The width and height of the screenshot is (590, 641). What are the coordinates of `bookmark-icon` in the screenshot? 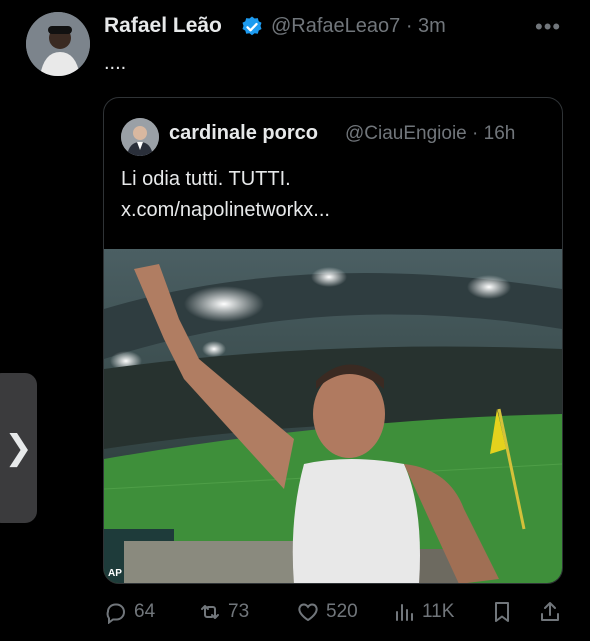 It's located at (502, 612).